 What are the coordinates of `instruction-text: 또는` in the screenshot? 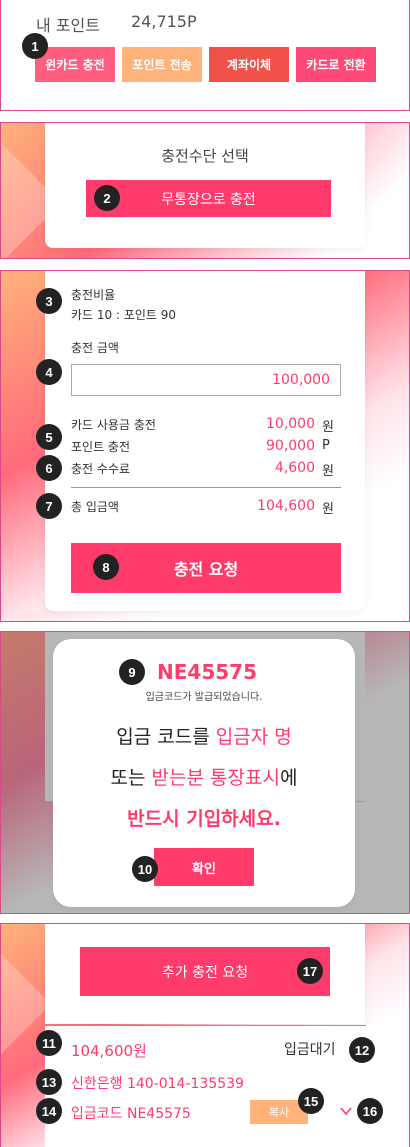 It's located at (131, 778).